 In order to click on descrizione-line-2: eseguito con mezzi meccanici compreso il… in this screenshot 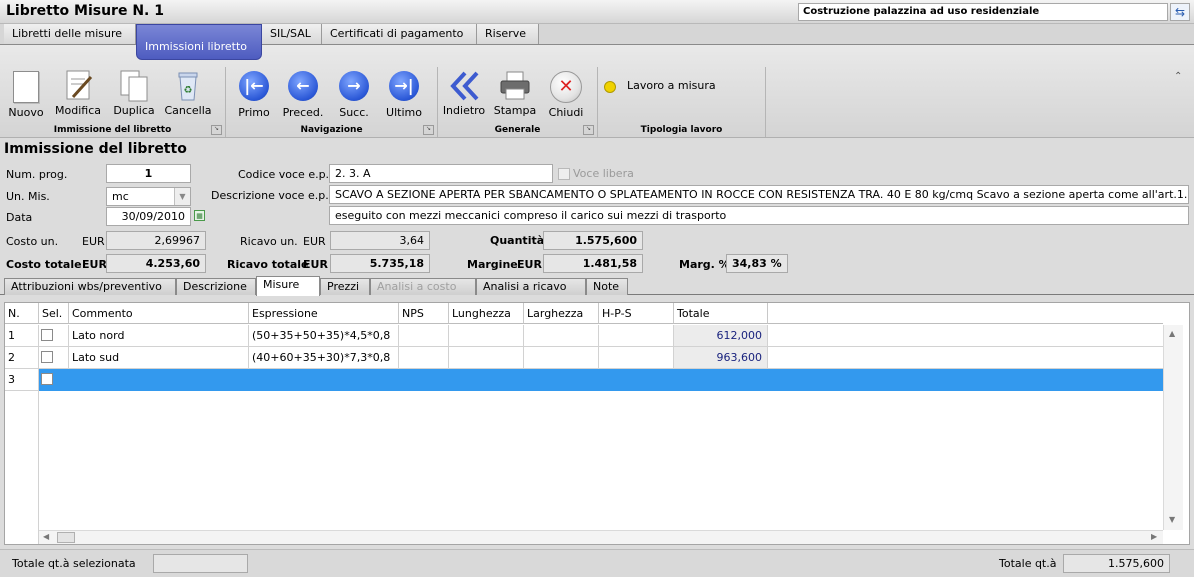, I will do `click(759, 215)`.